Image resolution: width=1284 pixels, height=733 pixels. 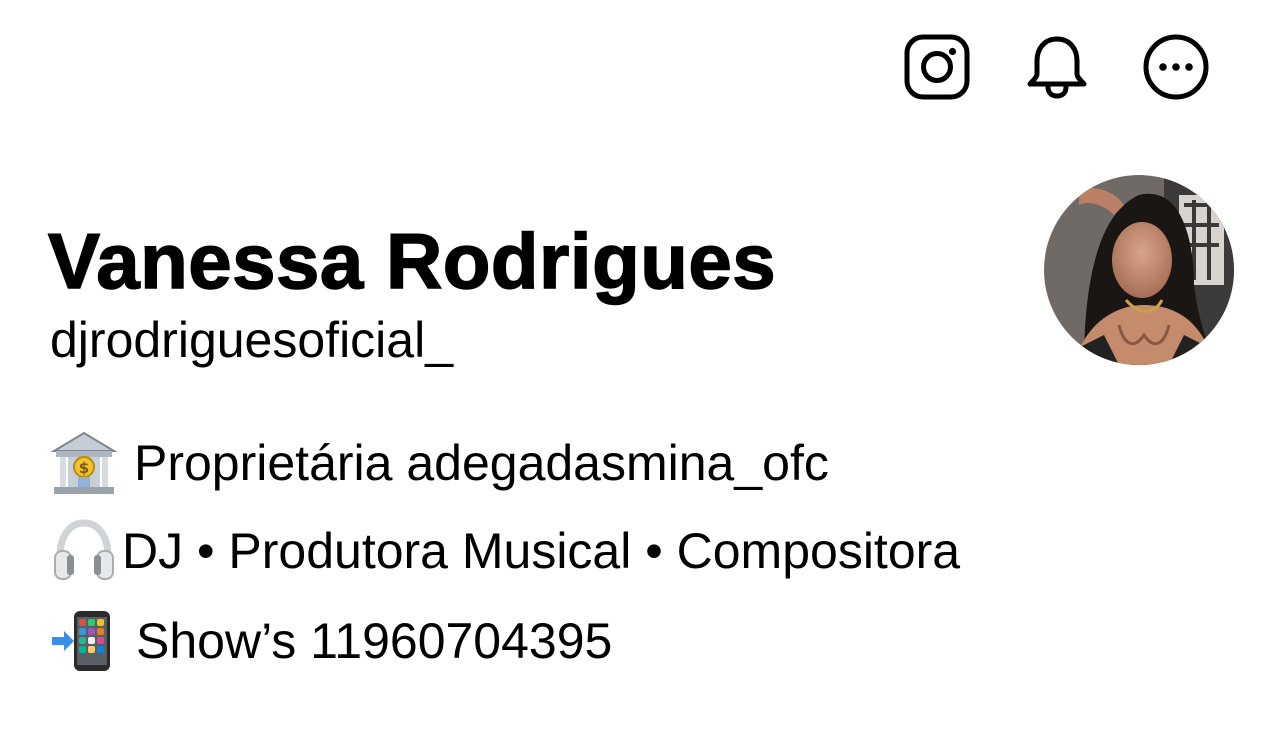 What do you see at coordinates (84, 551) in the screenshot?
I see `headphones-emoji-icon` at bounding box center [84, 551].